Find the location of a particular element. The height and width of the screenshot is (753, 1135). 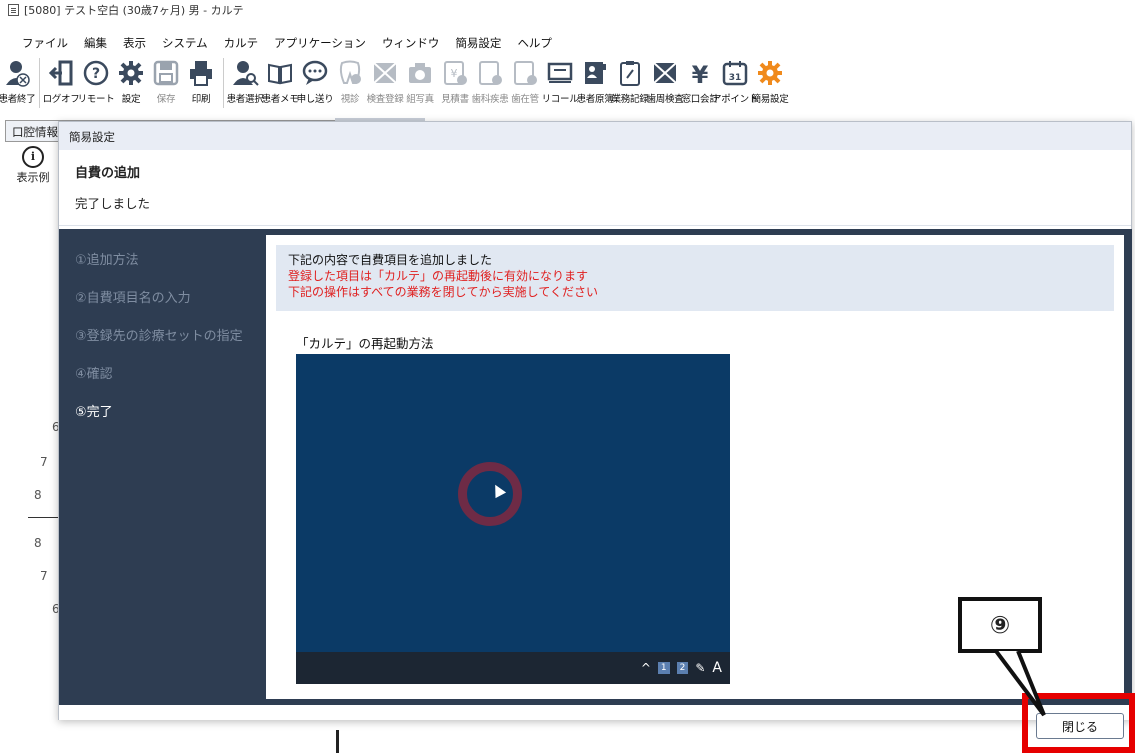

menu-edit: 編集 is located at coordinates (95, 43).